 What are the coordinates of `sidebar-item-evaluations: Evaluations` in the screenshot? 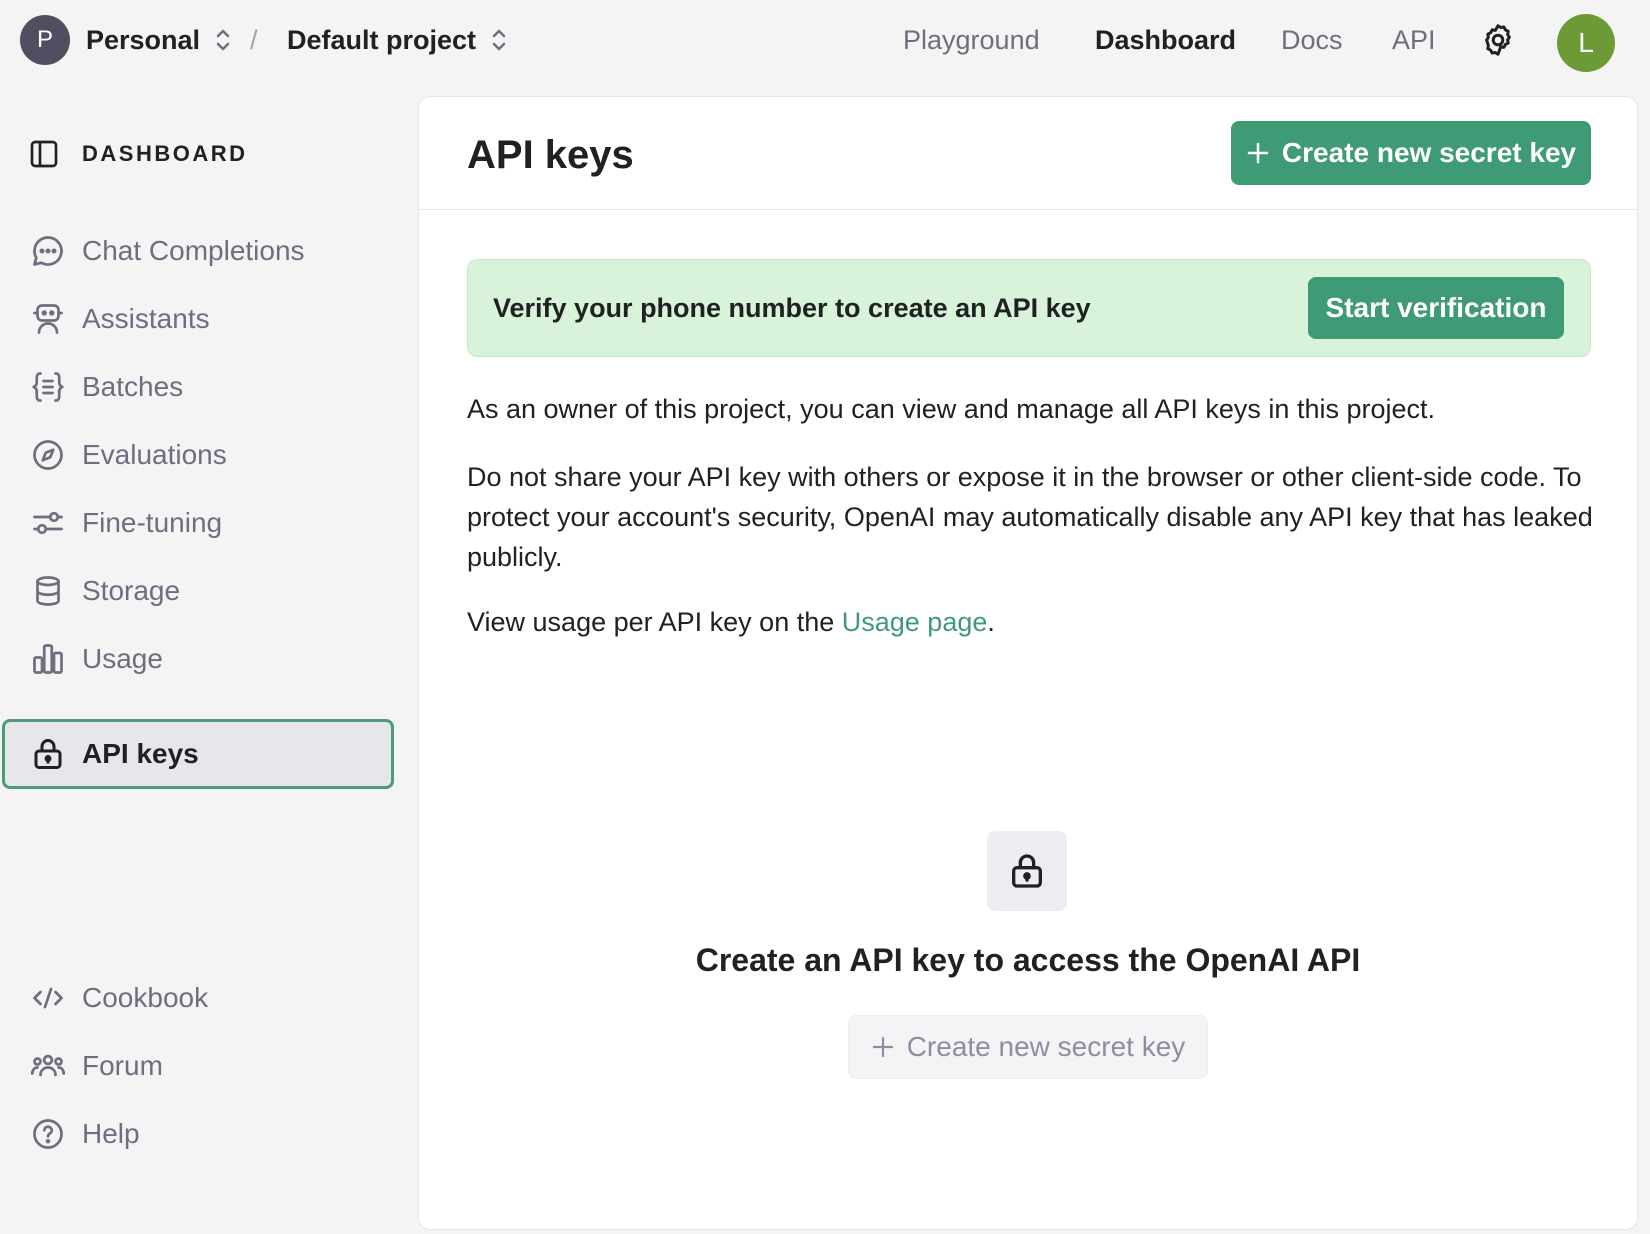 It's located at (198, 455).